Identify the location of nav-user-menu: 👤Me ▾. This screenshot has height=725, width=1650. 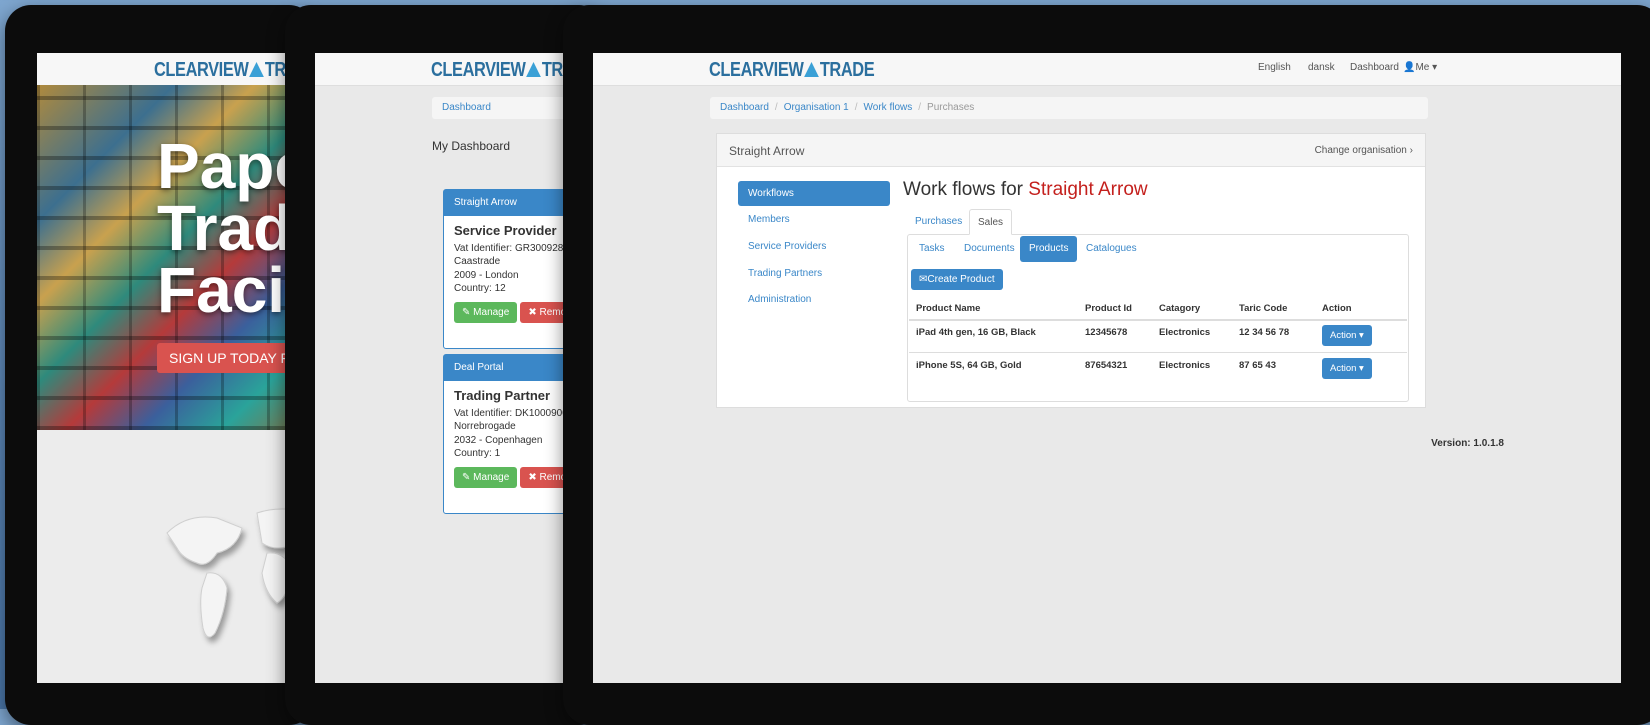
(1420, 67).